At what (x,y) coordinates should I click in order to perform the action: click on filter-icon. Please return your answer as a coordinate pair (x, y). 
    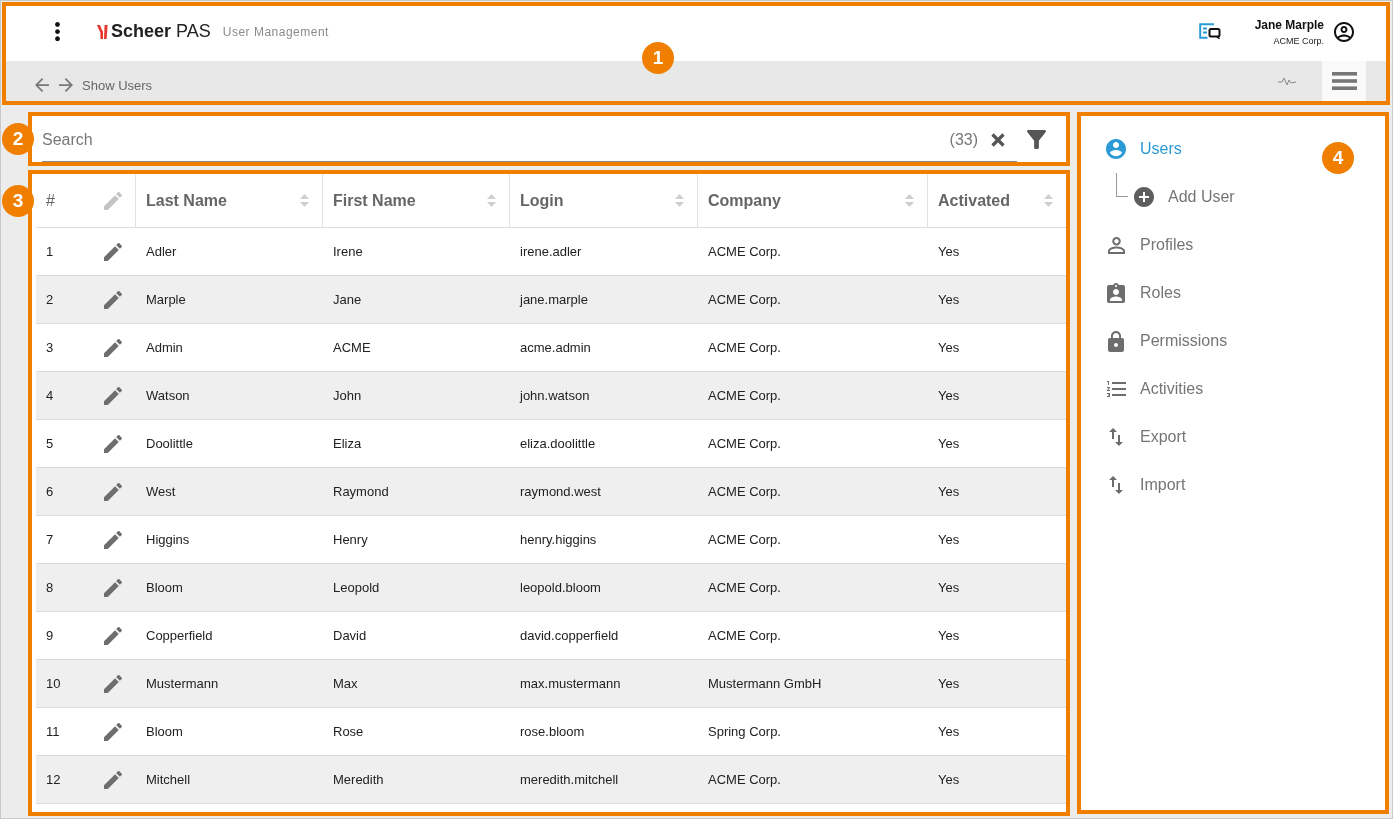
    Looking at the image, I should click on (1036, 139).